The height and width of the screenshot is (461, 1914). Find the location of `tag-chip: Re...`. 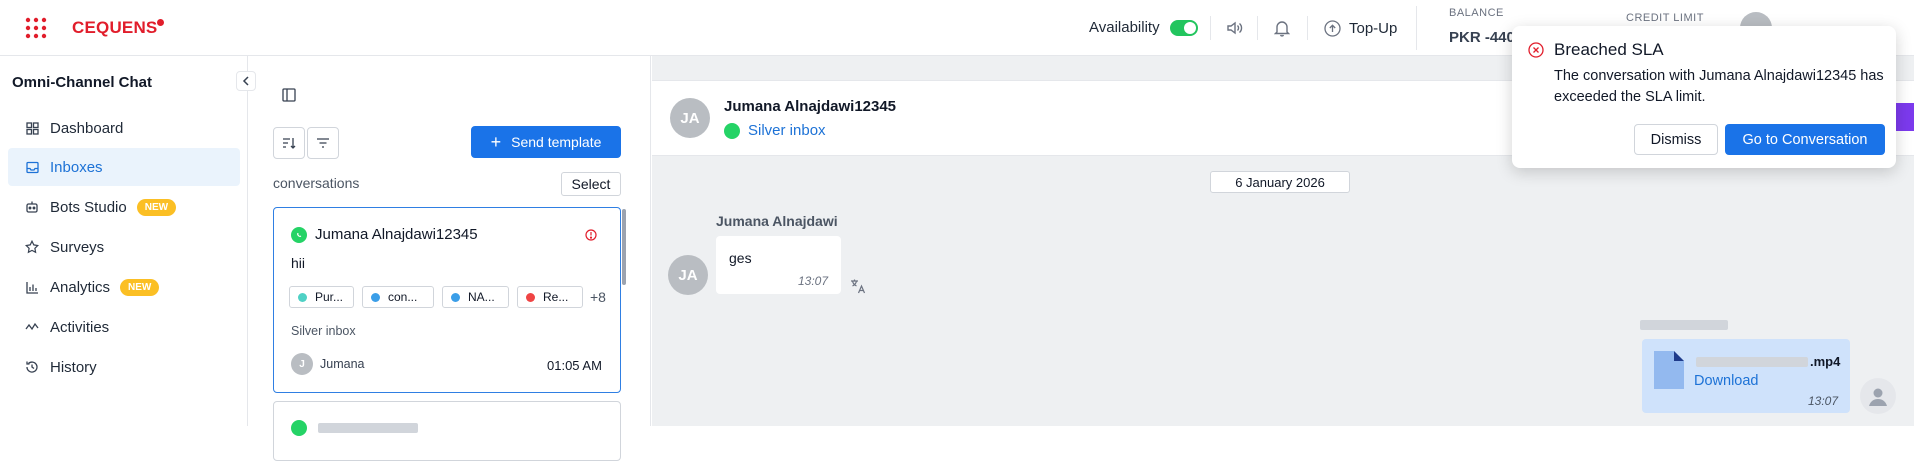

tag-chip: Re... is located at coordinates (550, 297).